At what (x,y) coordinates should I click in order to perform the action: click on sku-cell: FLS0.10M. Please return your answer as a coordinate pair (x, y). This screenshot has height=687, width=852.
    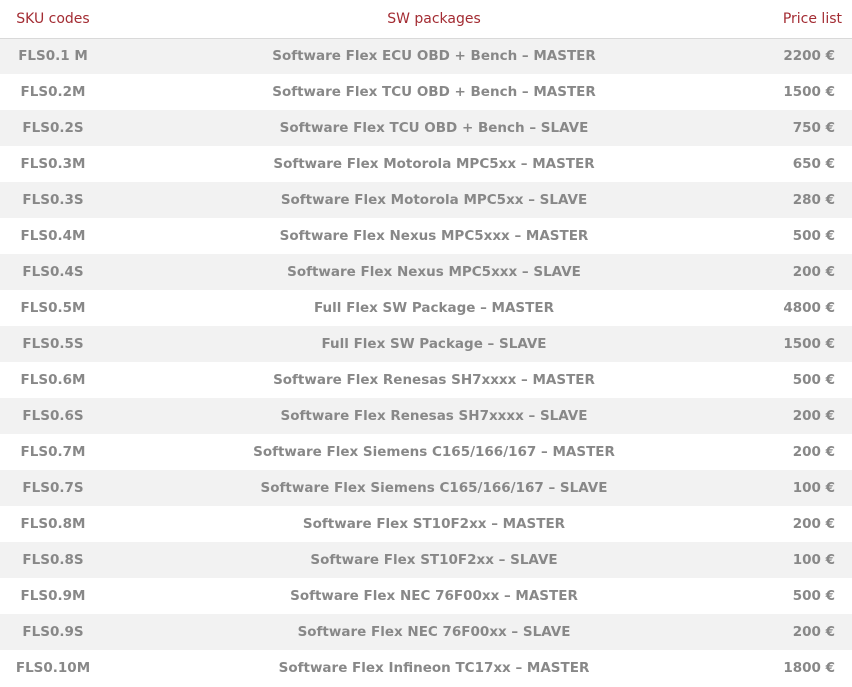
    Looking at the image, I should click on (53, 668).